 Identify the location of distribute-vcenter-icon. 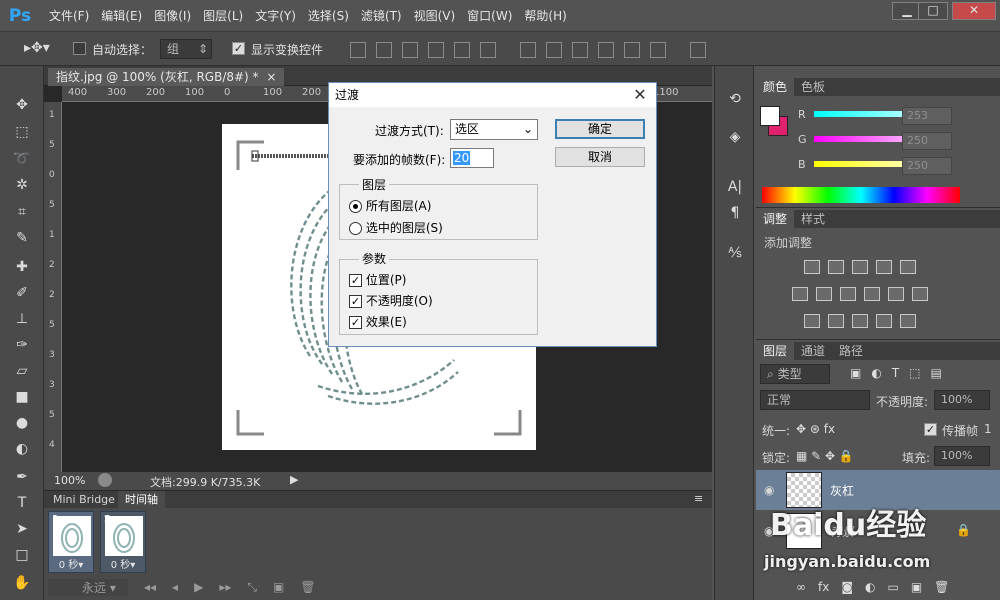
(554, 50).